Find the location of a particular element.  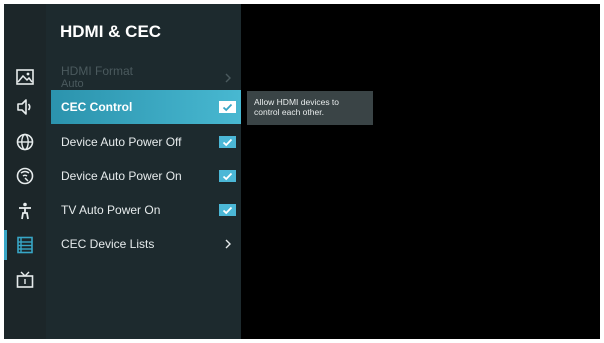

menu-item-hdmi-format: HDMI Format Auto is located at coordinates (146, 76).